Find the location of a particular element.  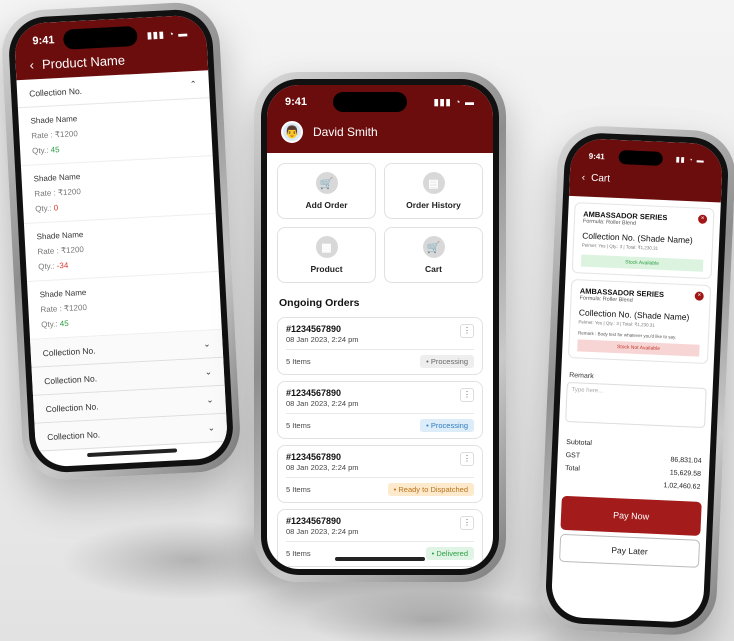

user-name: David Smith is located at coordinates (345, 132).